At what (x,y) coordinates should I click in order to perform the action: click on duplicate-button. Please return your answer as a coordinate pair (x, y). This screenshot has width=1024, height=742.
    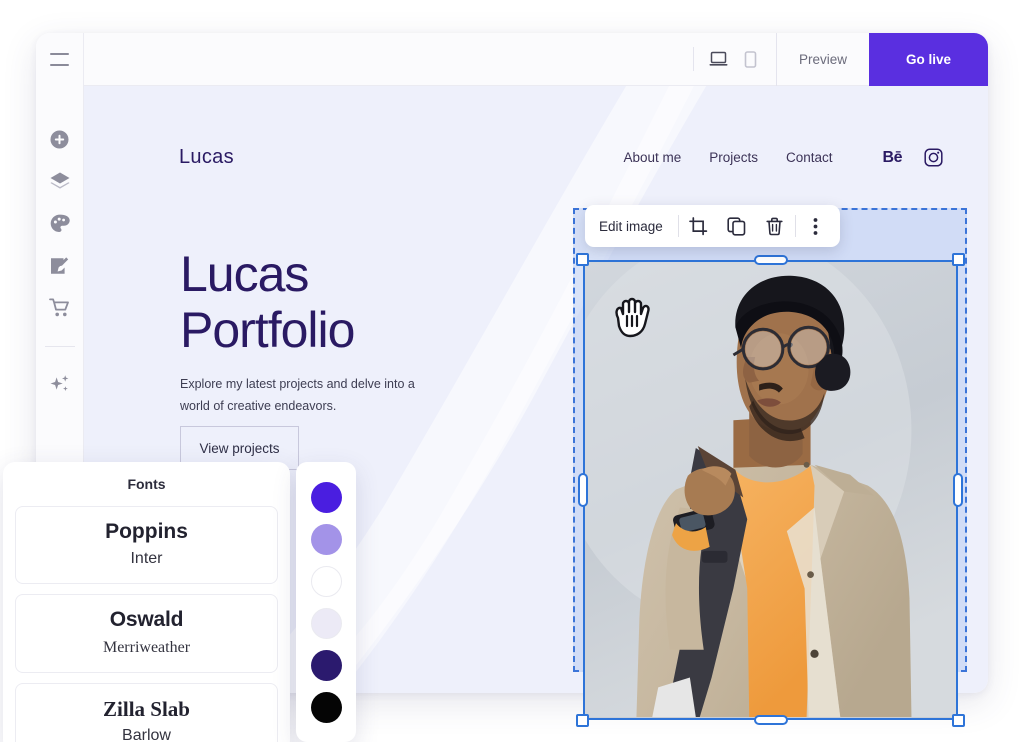
    Looking at the image, I should click on (737, 226).